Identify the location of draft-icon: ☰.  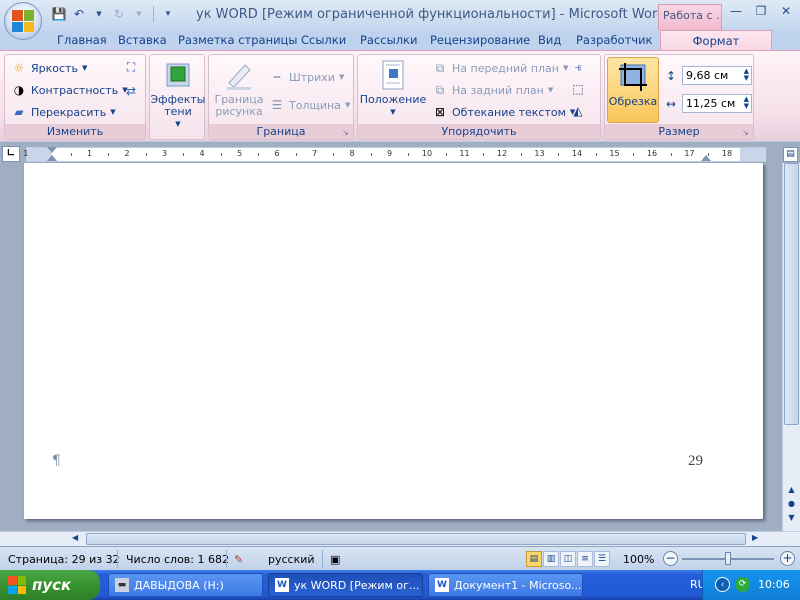
(602, 559).